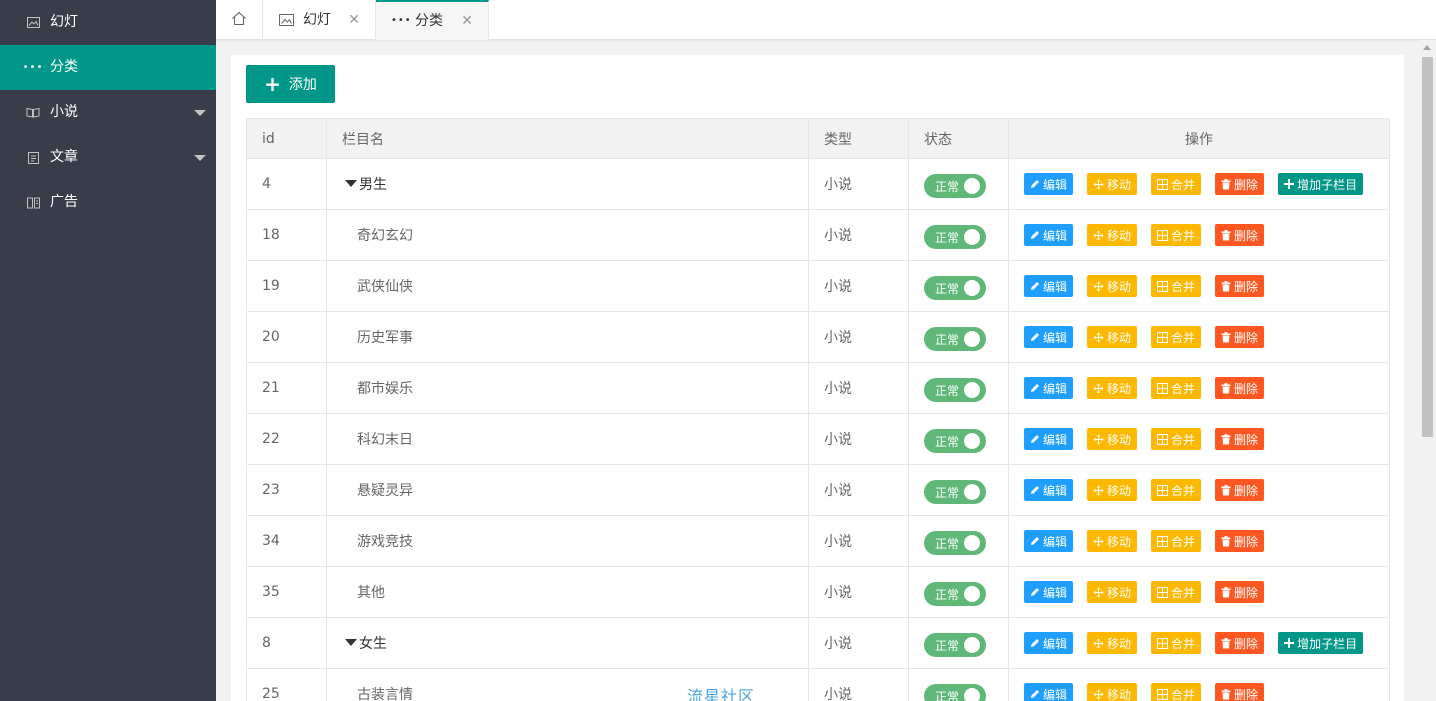 Image resolution: width=1436 pixels, height=701 pixels. Describe the element at coordinates (567, 643) in the screenshot. I see `cell-name: 女生` at that location.